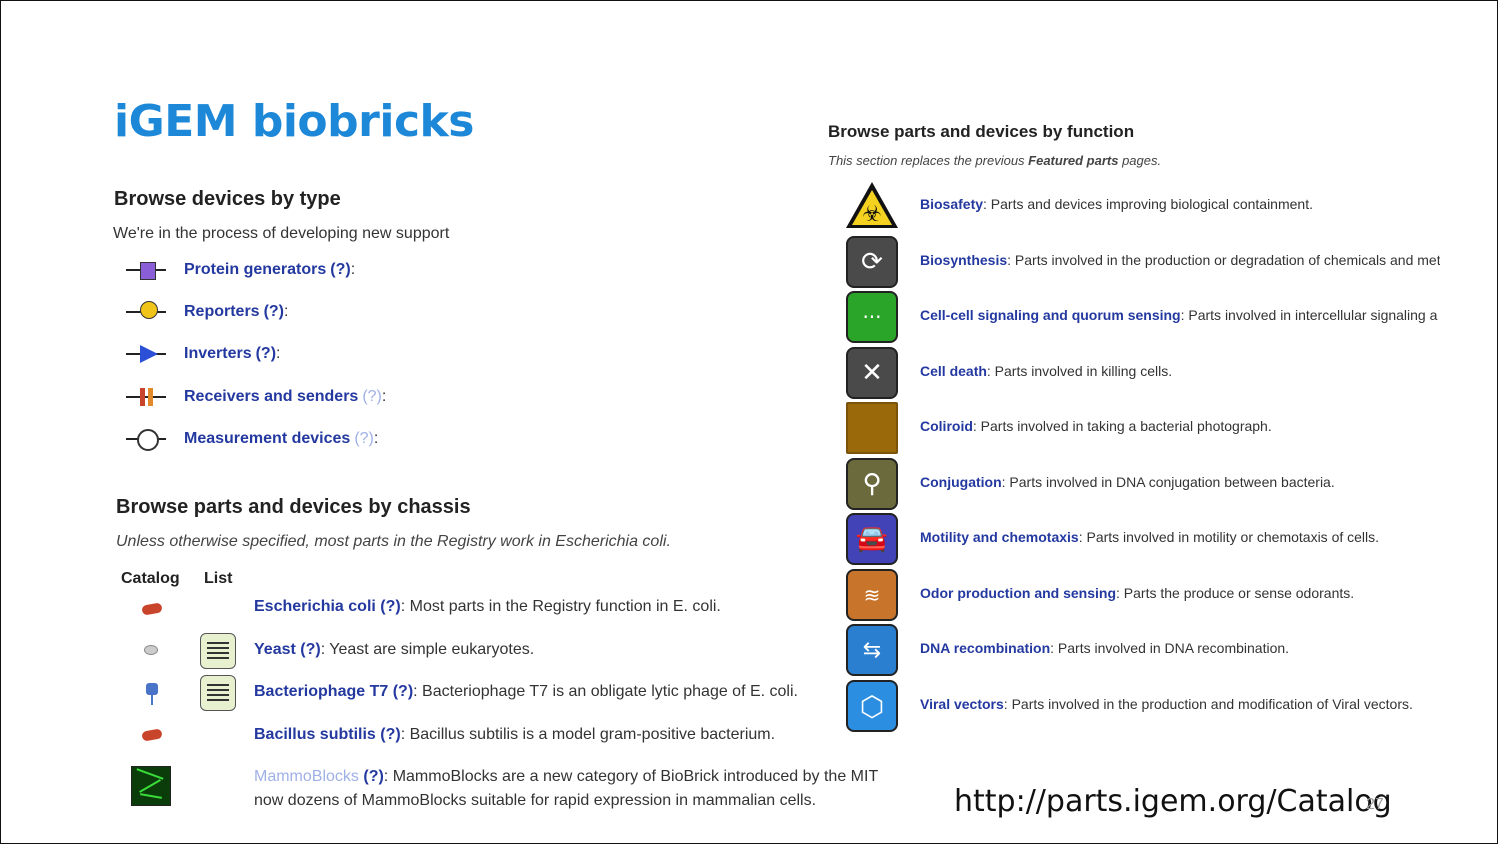  I want to click on function-link: Cell death, so click(953, 371).